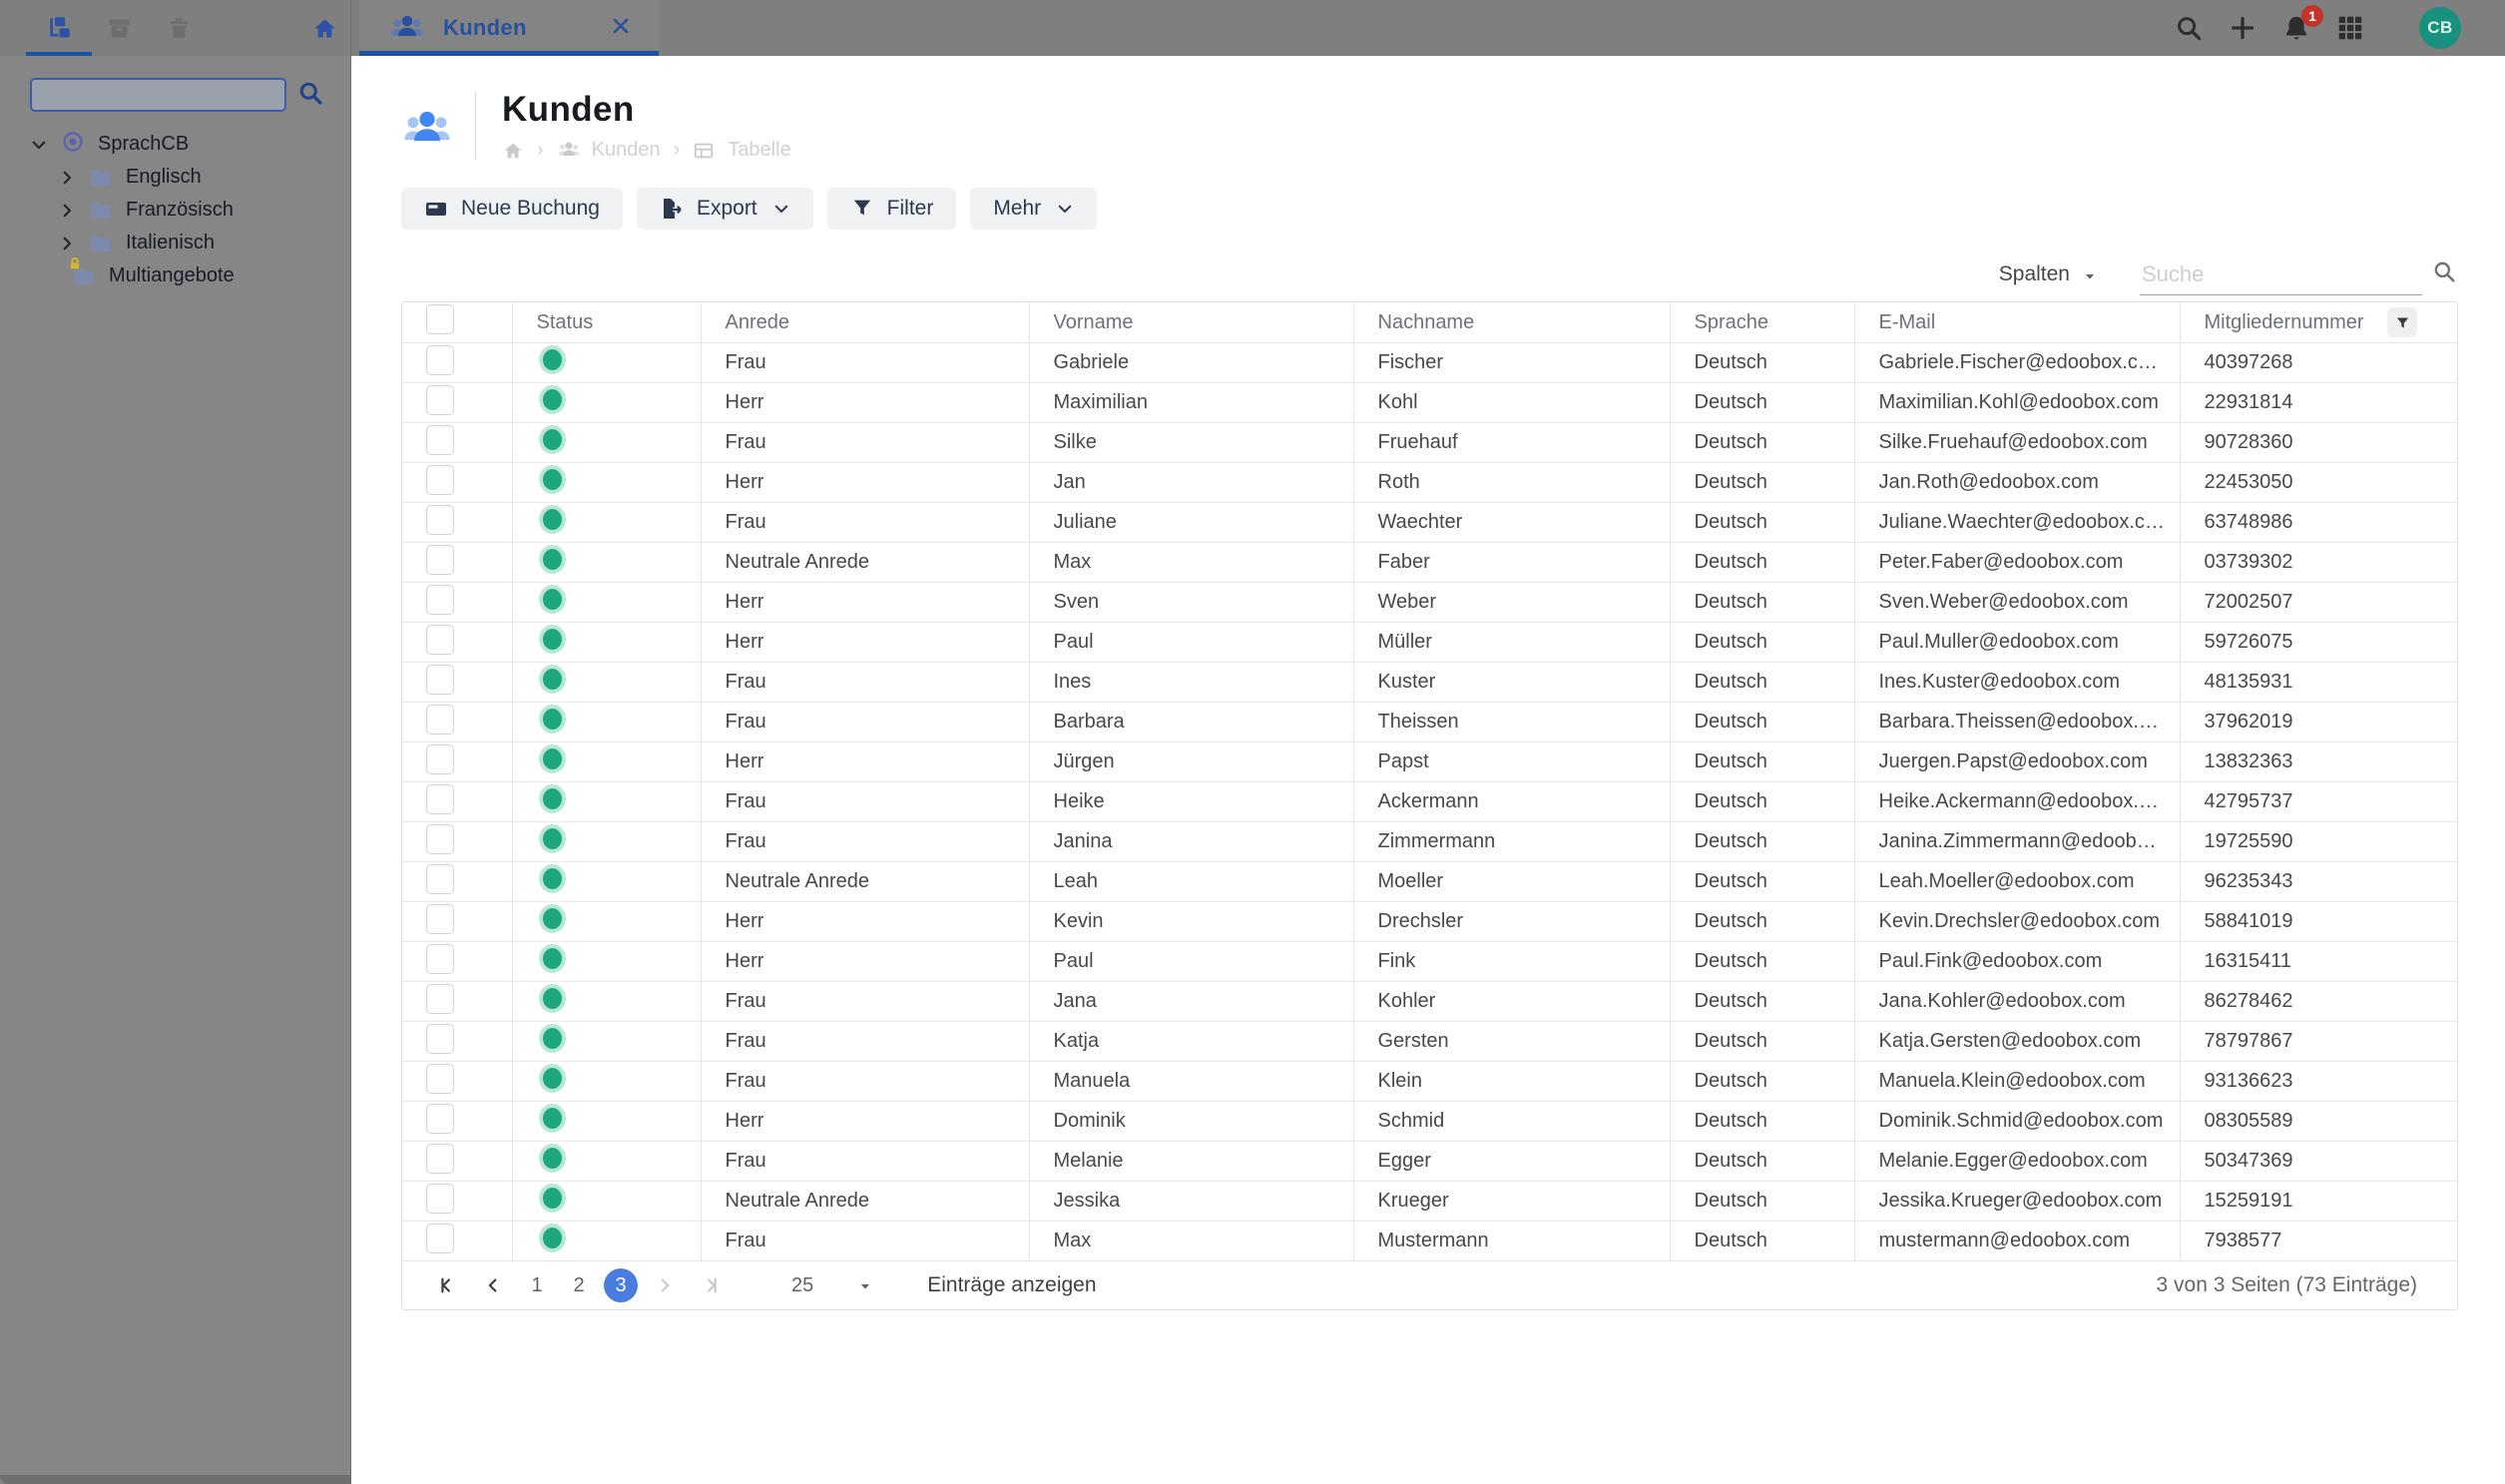 The image size is (2505, 1484). Describe the element at coordinates (2016, 362) in the screenshot. I see `cell-email: Gabriele.Fischer@edoobox.com` at that location.